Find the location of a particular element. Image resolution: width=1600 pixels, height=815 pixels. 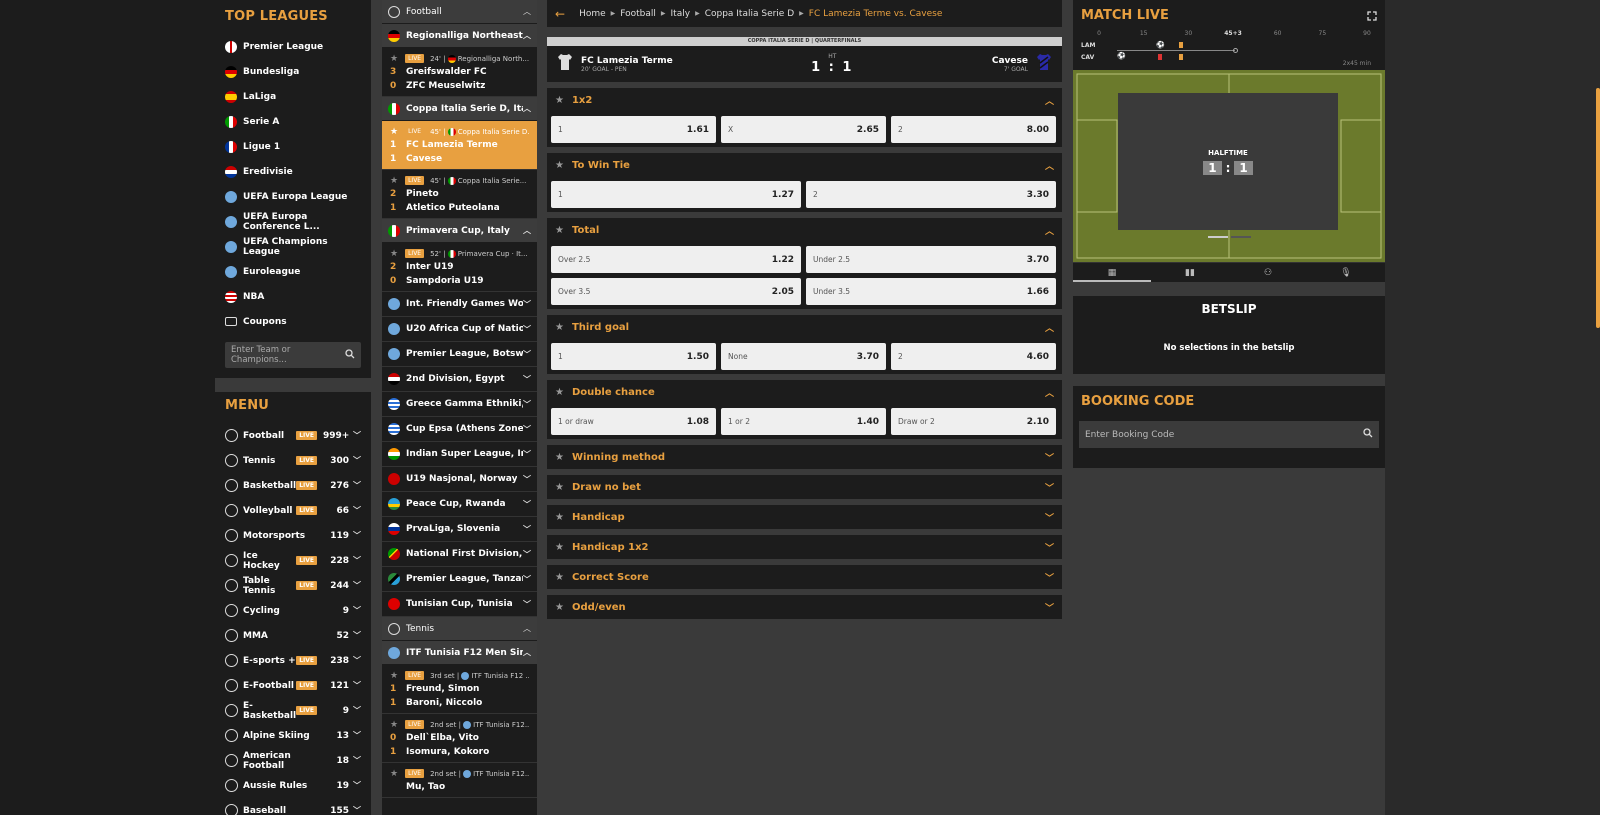

market-header: ★ Handicap ﹀ is located at coordinates (804, 517).